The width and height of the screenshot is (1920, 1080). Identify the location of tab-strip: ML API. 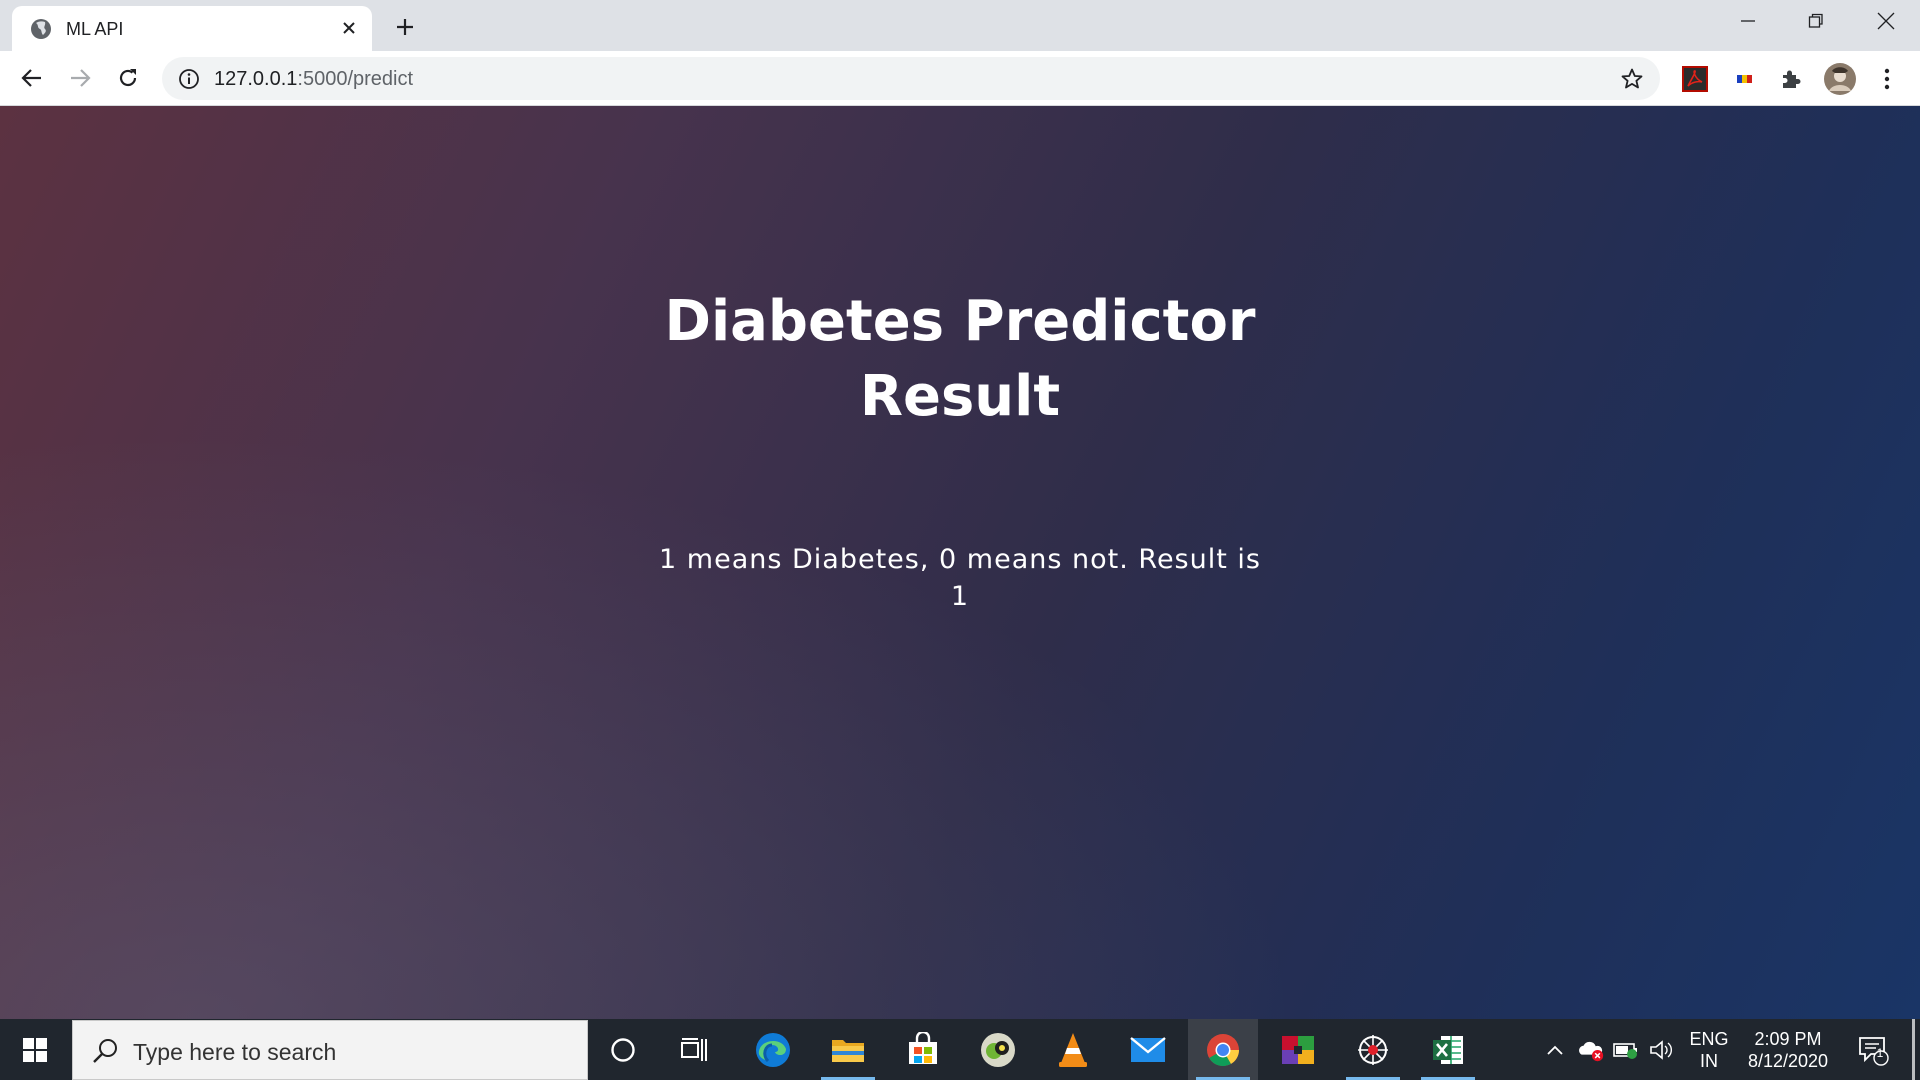
(960, 25).